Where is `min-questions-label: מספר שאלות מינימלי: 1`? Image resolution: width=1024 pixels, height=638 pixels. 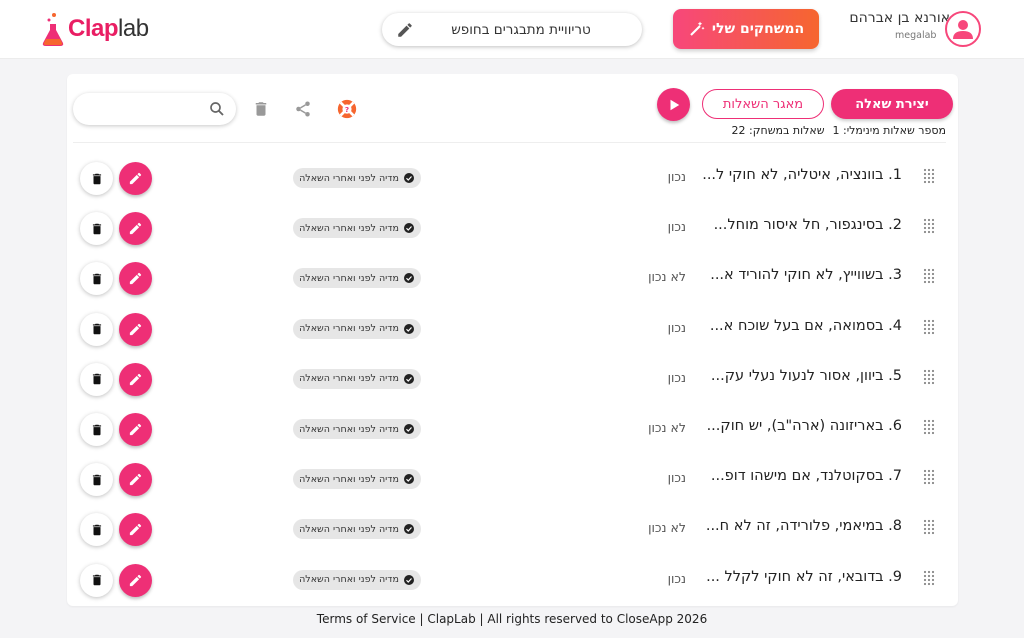 min-questions-label: מספר שאלות מינימלי: 1 is located at coordinates (889, 130).